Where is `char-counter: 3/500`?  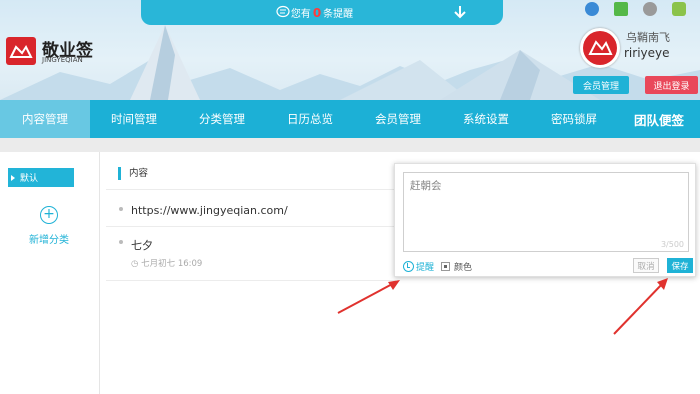
char-counter: 3/500 is located at coordinates (672, 244).